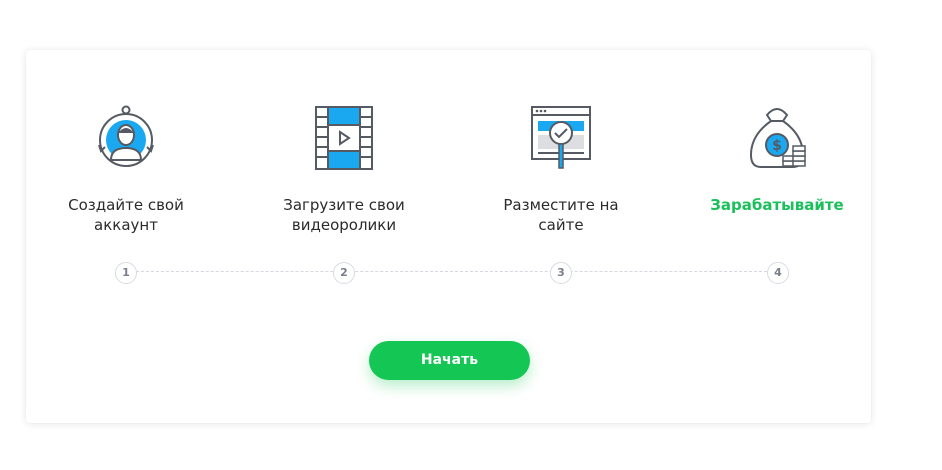 The height and width of the screenshot is (470, 942). Describe the element at coordinates (777, 205) in the screenshot. I see `step-label: Зарабатывайте` at that location.